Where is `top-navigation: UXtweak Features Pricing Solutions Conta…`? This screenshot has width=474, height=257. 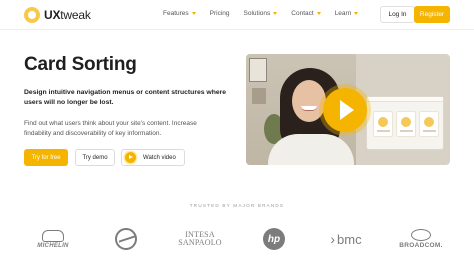 top-navigation: UXtweak Features Pricing Solutions Conta… is located at coordinates (237, 15).